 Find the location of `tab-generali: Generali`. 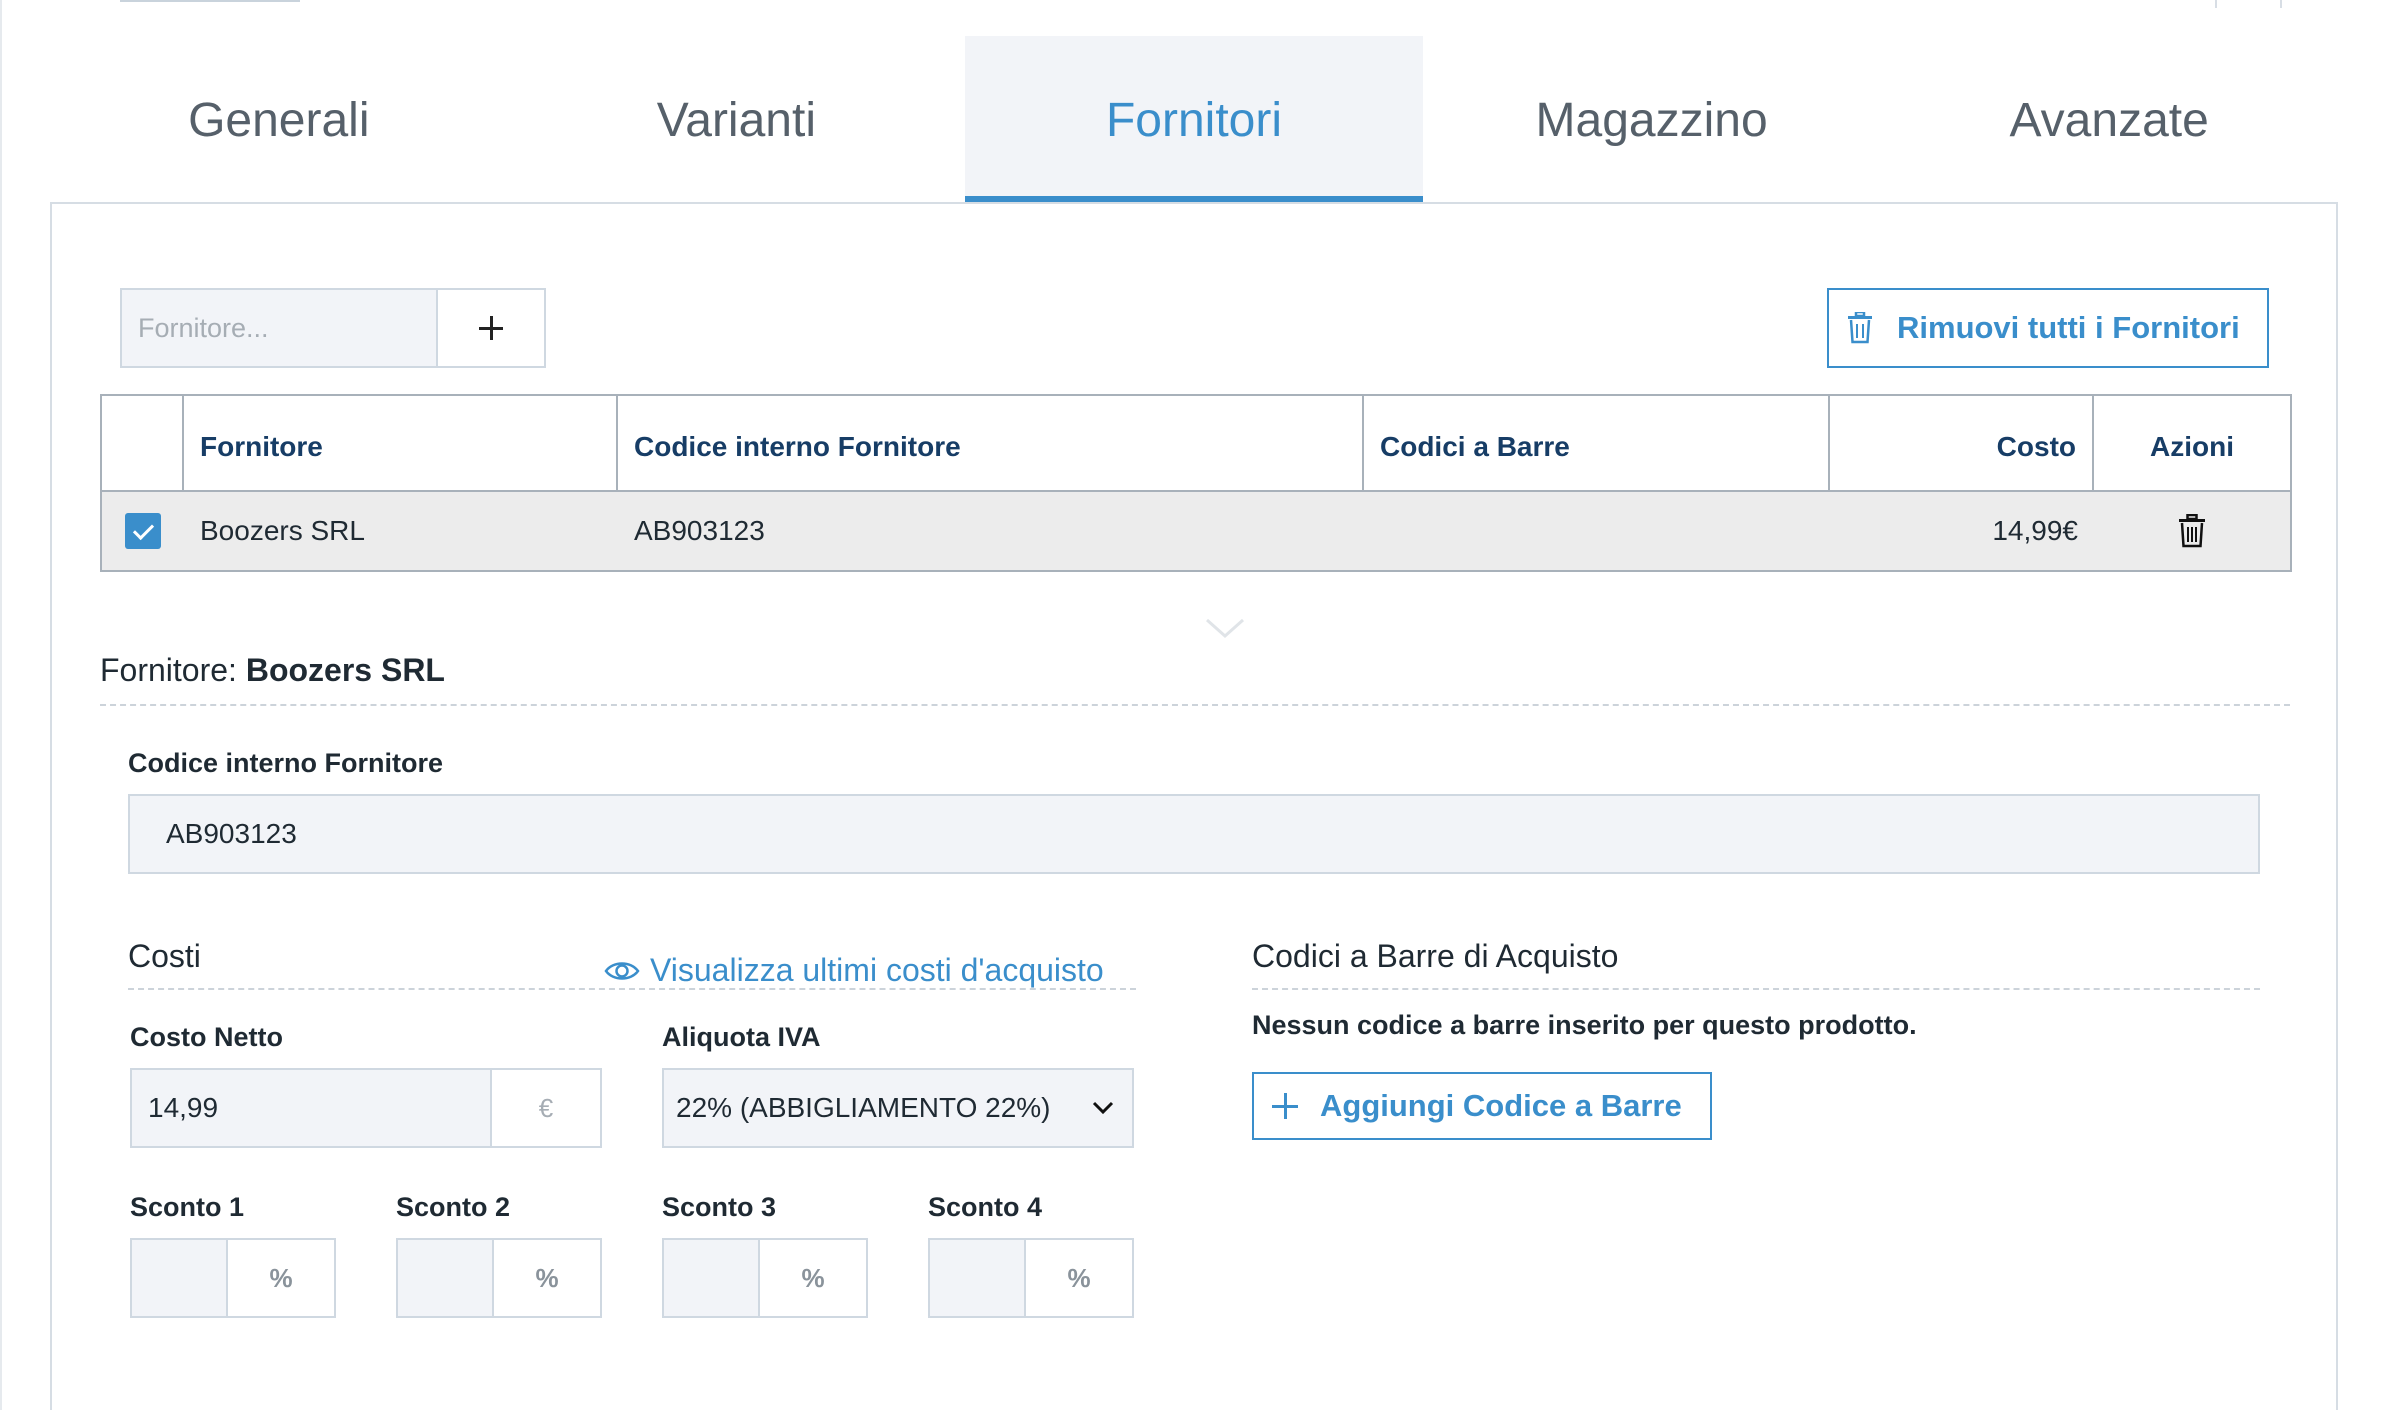

tab-generali: Generali is located at coordinates (279, 120).